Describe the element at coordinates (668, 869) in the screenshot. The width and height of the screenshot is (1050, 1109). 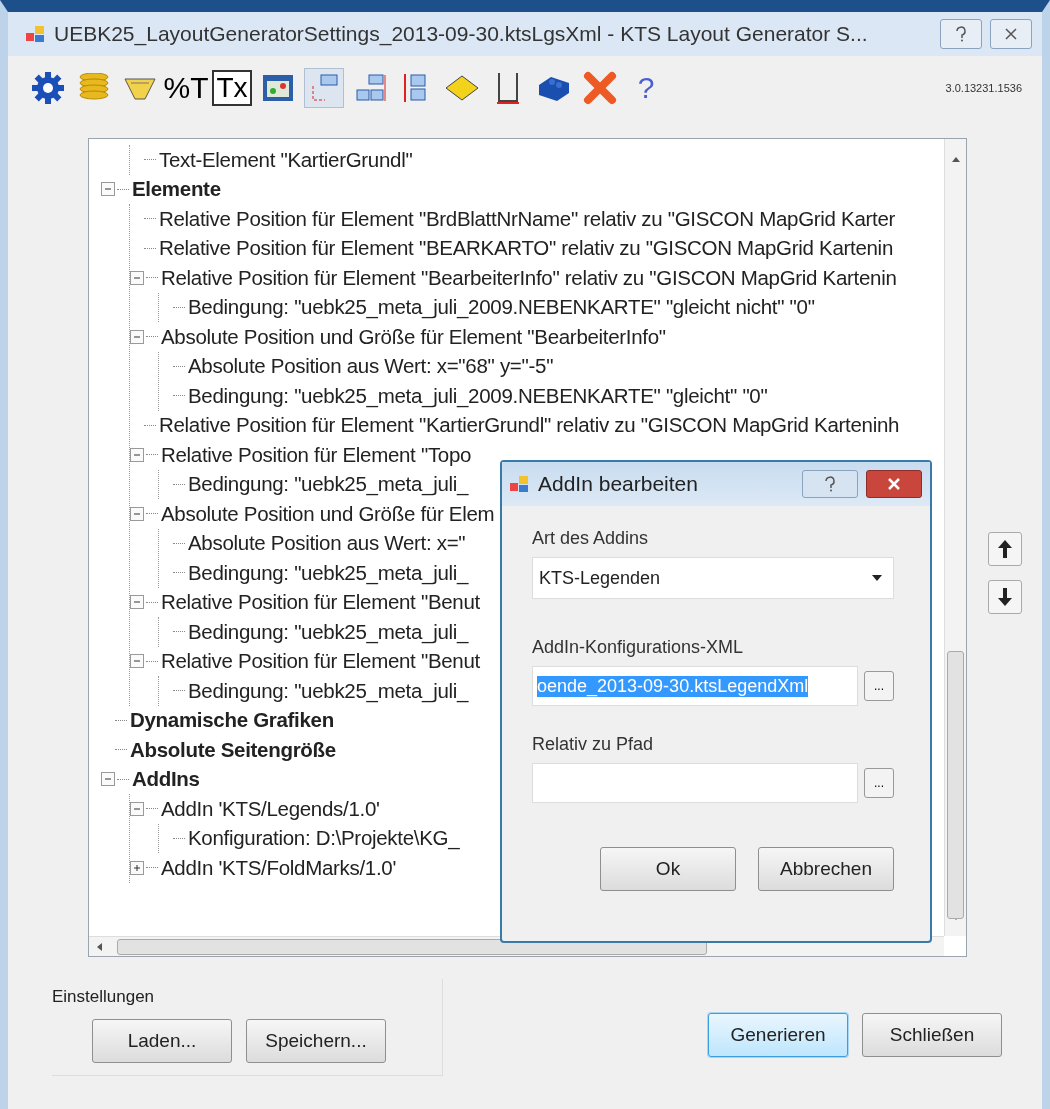
I see `ok-button: Ok` at that location.